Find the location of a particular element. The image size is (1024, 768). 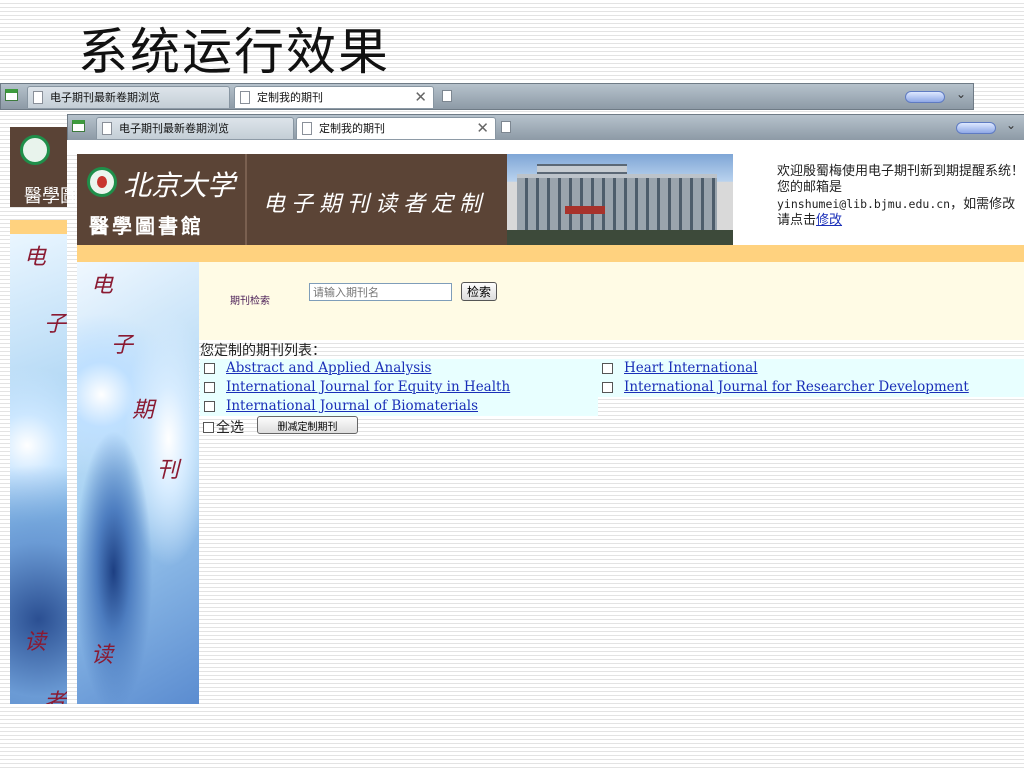

modify-email-link: 修改 is located at coordinates (829, 220).